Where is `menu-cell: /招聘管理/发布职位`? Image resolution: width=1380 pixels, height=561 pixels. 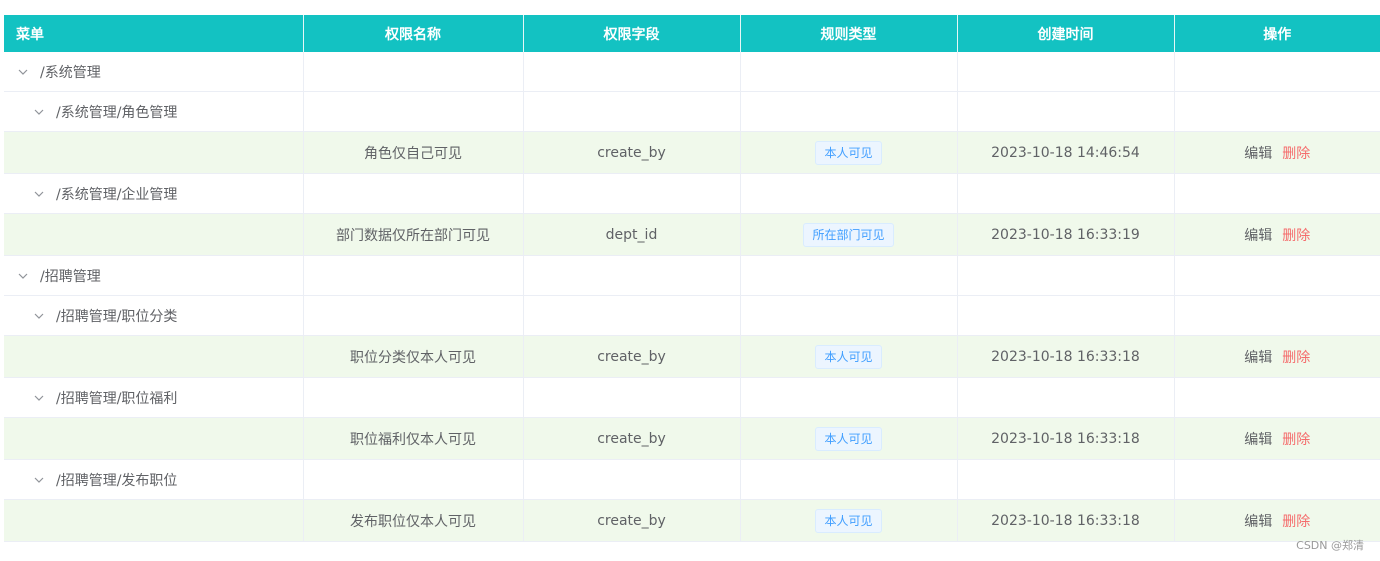 menu-cell: /招聘管理/发布职位 is located at coordinates (154, 479).